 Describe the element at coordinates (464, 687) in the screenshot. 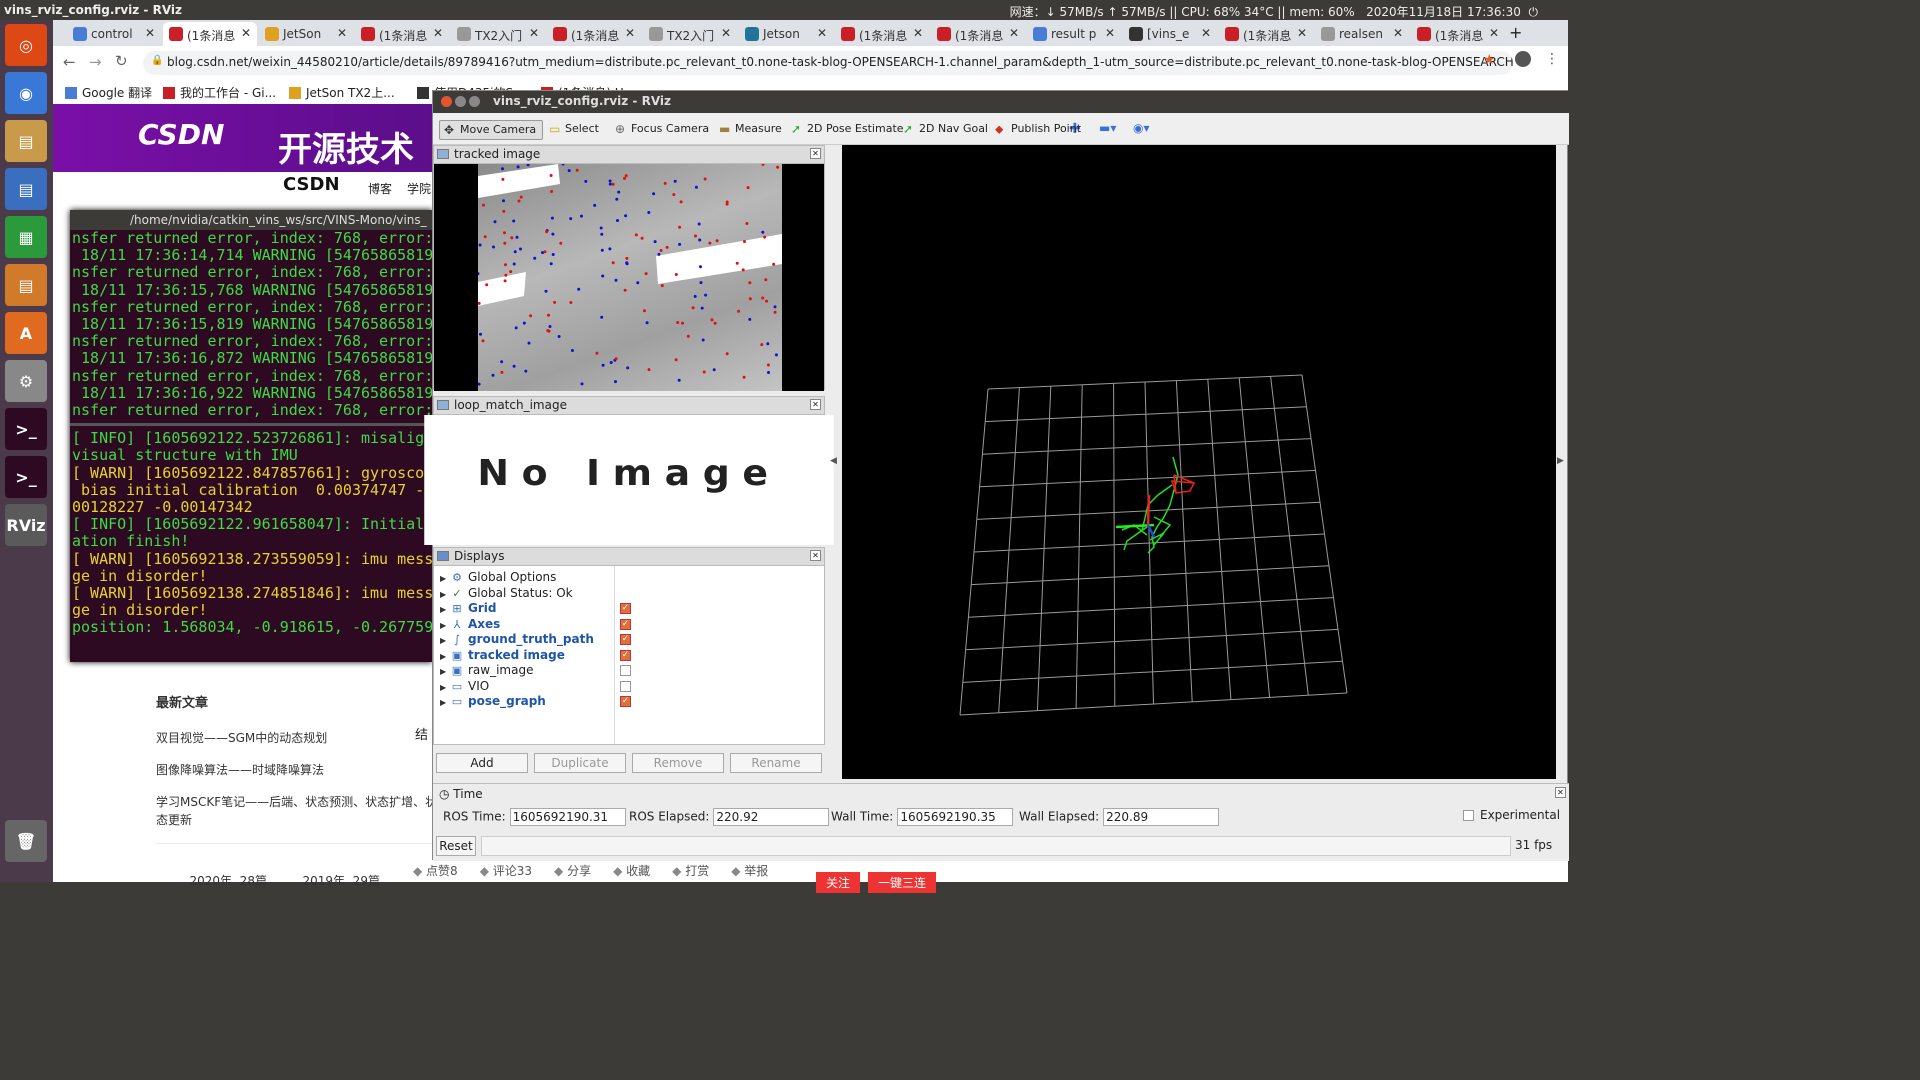

I see `display-item: ▶ ▭ VIO` at that location.